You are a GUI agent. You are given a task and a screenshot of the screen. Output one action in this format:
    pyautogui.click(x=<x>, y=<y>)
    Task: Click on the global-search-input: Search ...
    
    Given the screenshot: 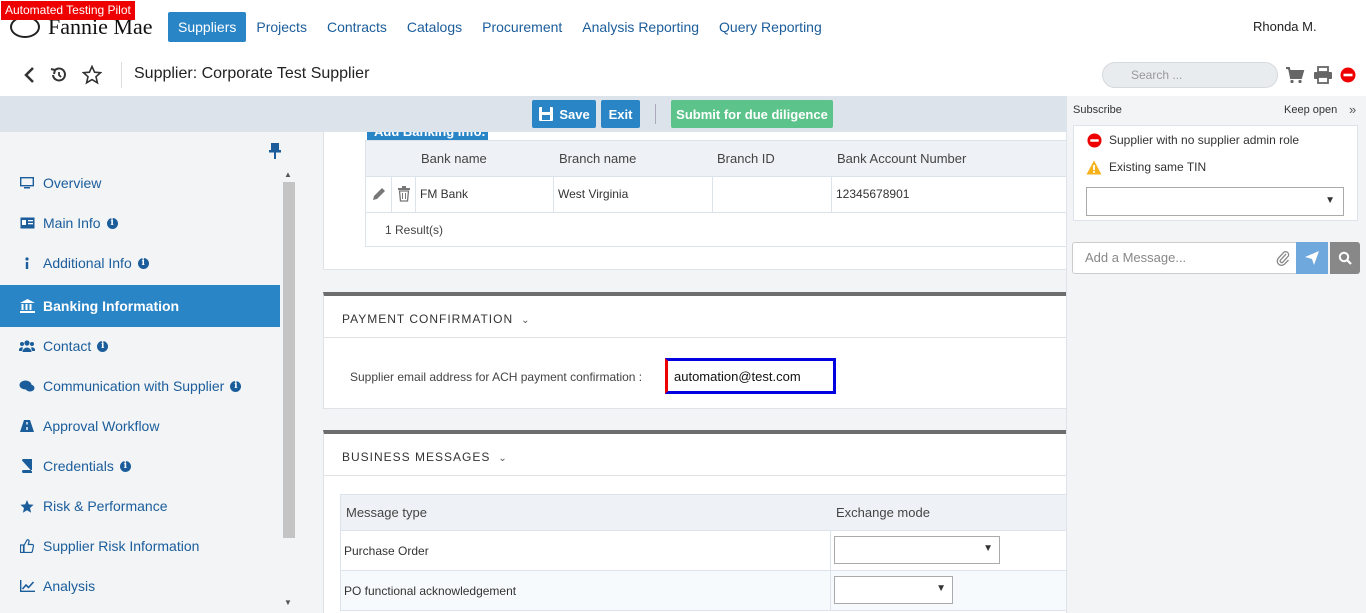 What is the action you would take?
    pyautogui.click(x=1190, y=75)
    